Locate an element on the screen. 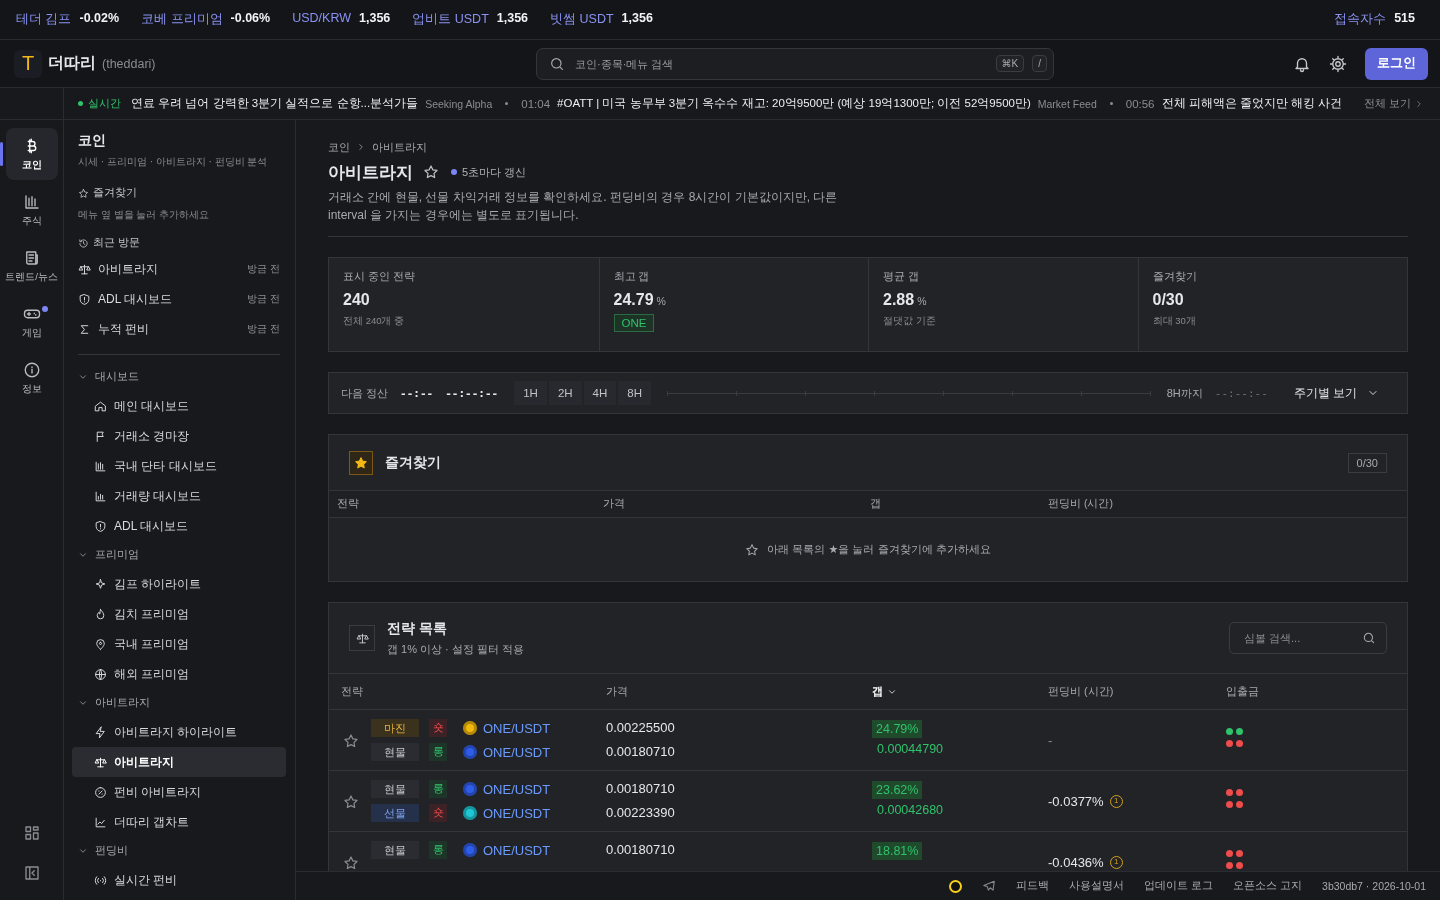  nav-item: 김치 프리미엄 is located at coordinates (179, 614).